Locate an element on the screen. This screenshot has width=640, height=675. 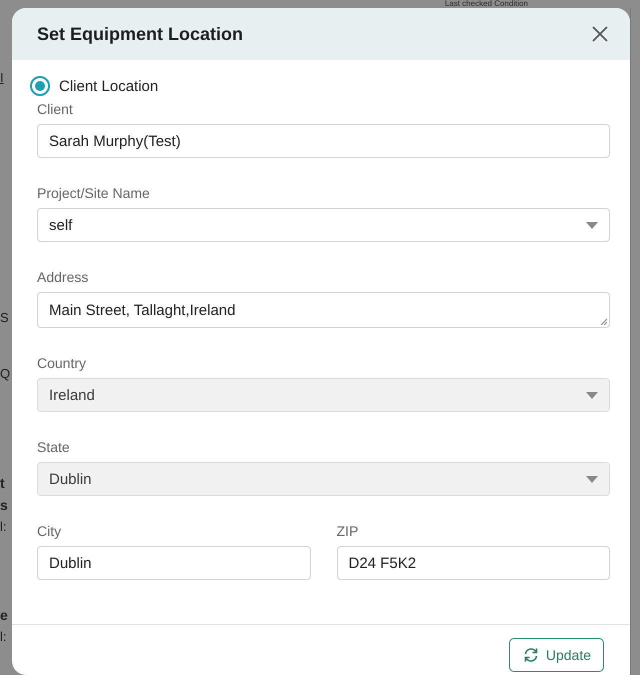
link: I is located at coordinates (6, 78).